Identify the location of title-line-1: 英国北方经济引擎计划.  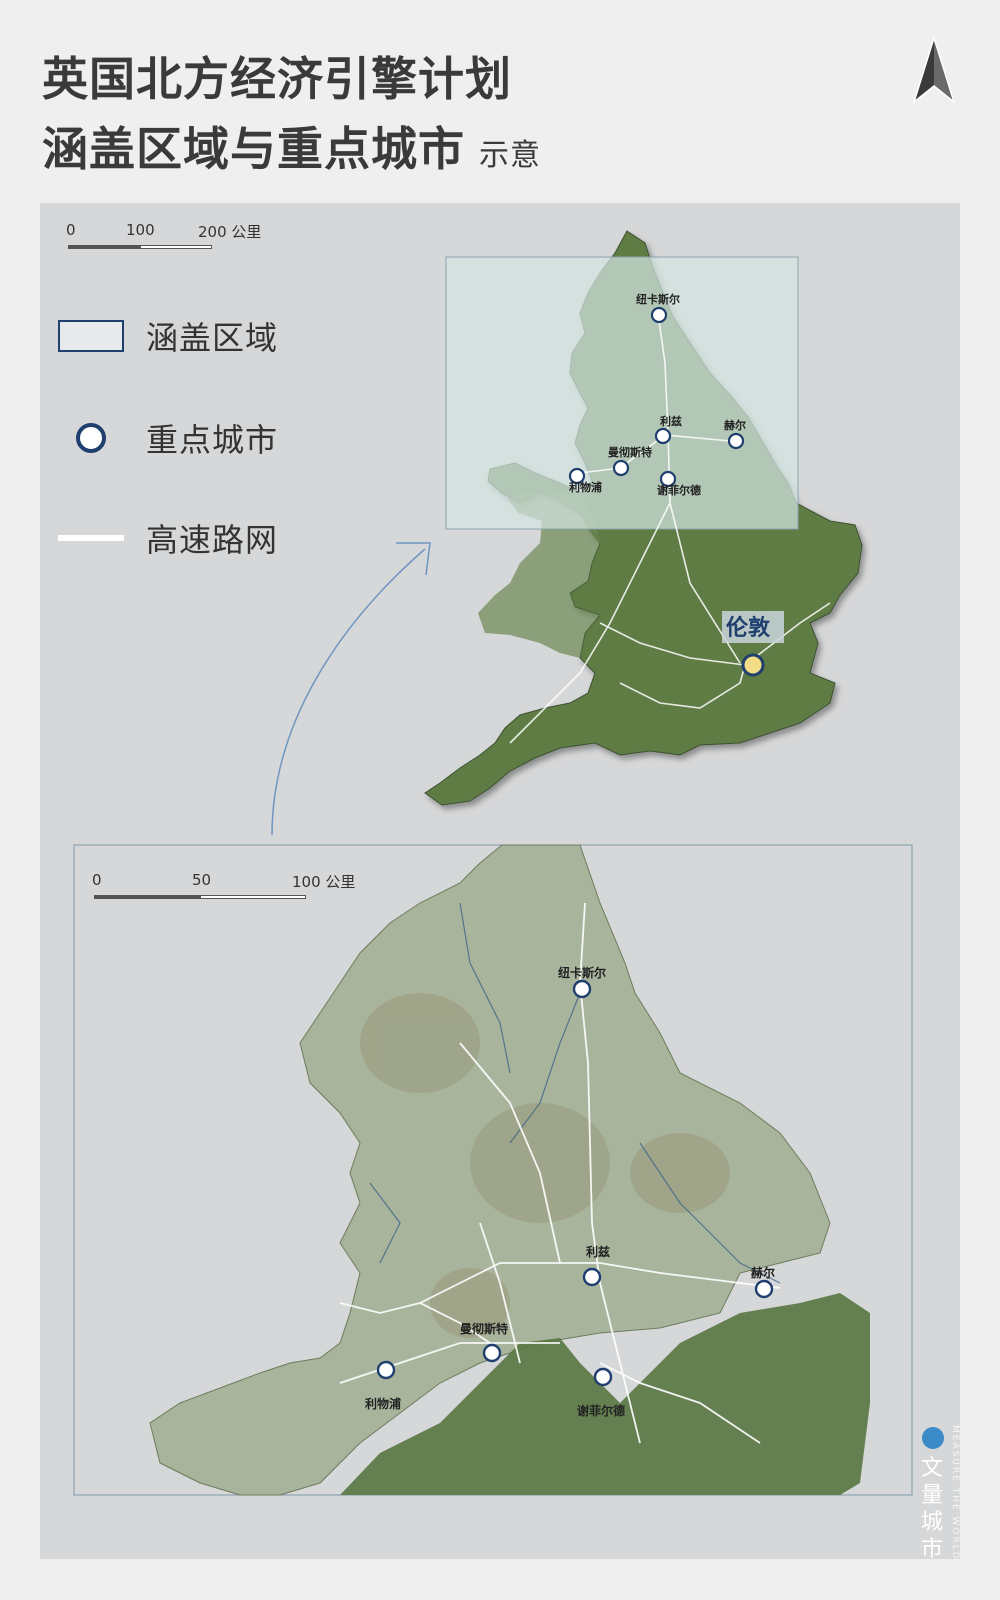
(277, 79).